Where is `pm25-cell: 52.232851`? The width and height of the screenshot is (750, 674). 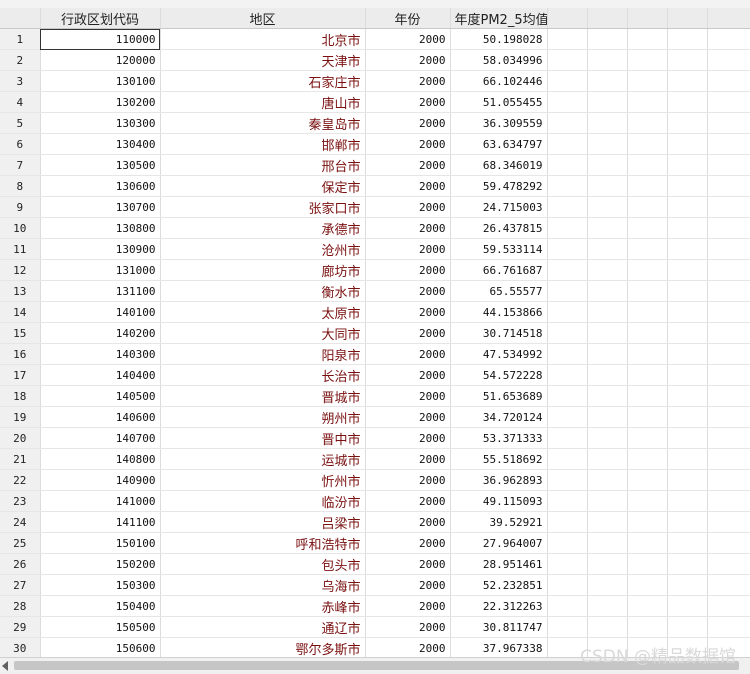
pm25-cell: 52.232851 is located at coordinates (499, 585).